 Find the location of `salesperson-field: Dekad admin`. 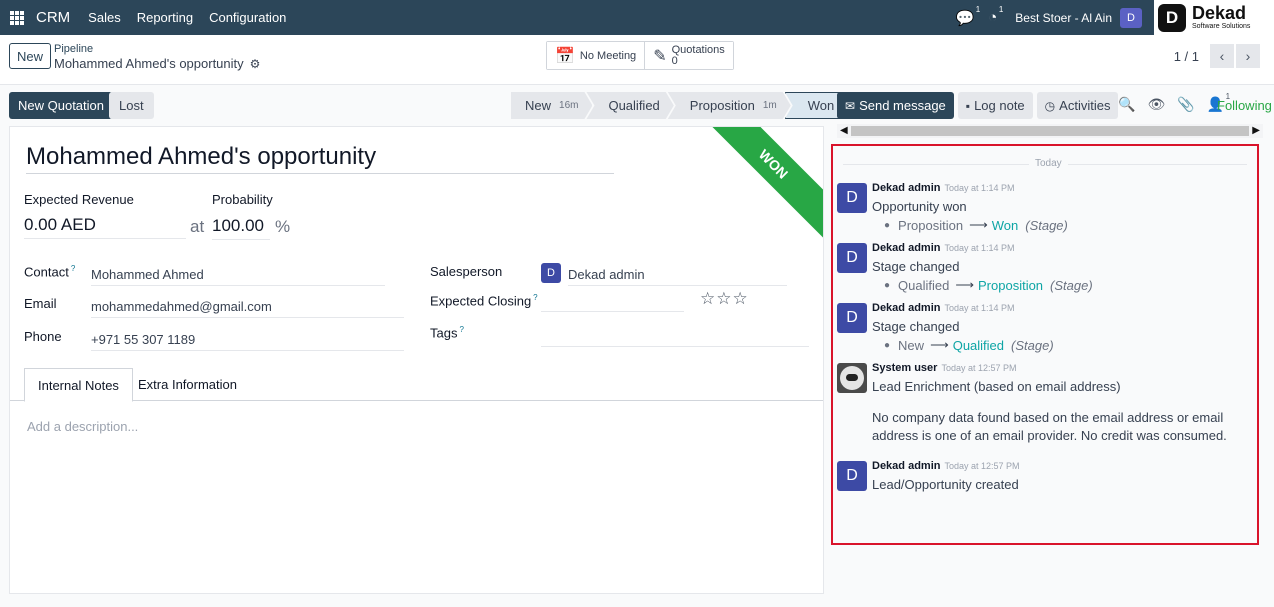

salesperson-field: Dekad admin is located at coordinates (677, 276).